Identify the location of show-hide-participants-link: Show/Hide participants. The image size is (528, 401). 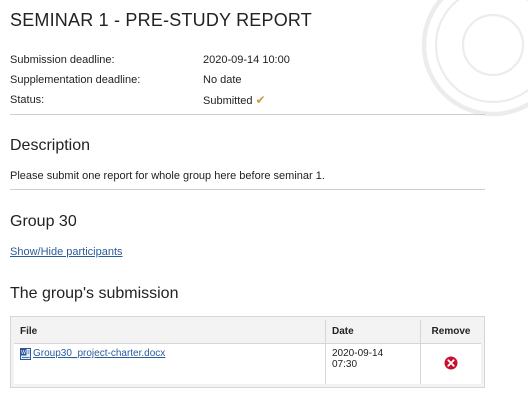
(66, 252).